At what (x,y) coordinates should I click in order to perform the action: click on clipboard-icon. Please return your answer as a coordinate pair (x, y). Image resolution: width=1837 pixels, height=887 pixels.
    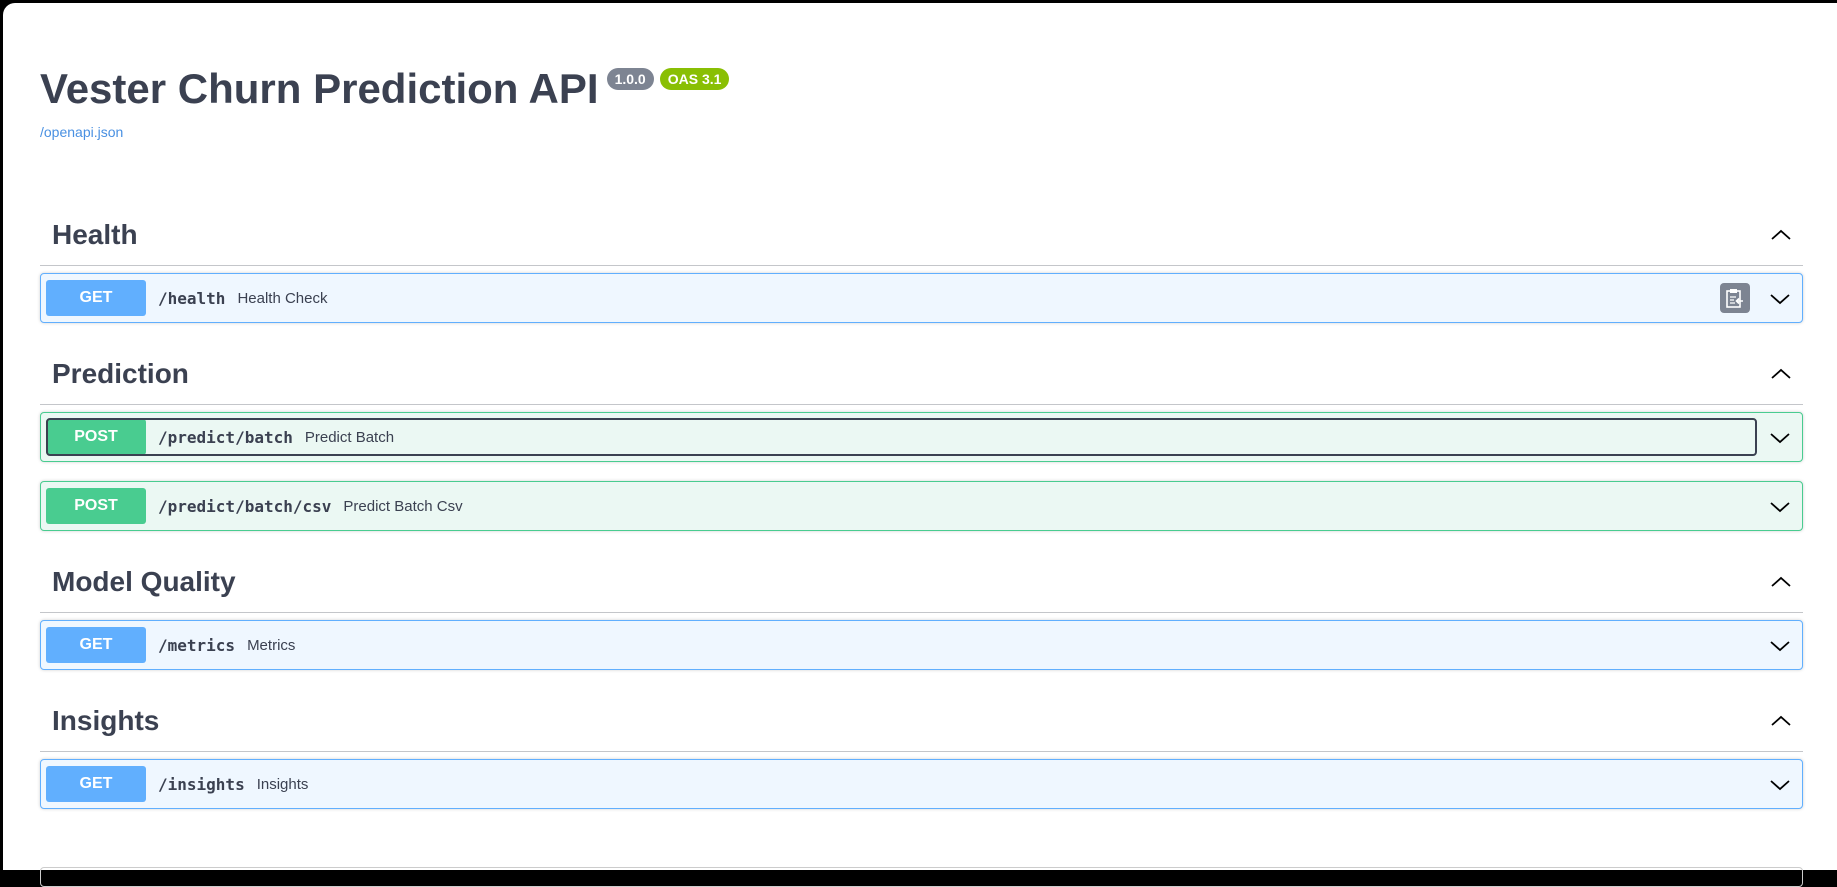
    Looking at the image, I should click on (1735, 298).